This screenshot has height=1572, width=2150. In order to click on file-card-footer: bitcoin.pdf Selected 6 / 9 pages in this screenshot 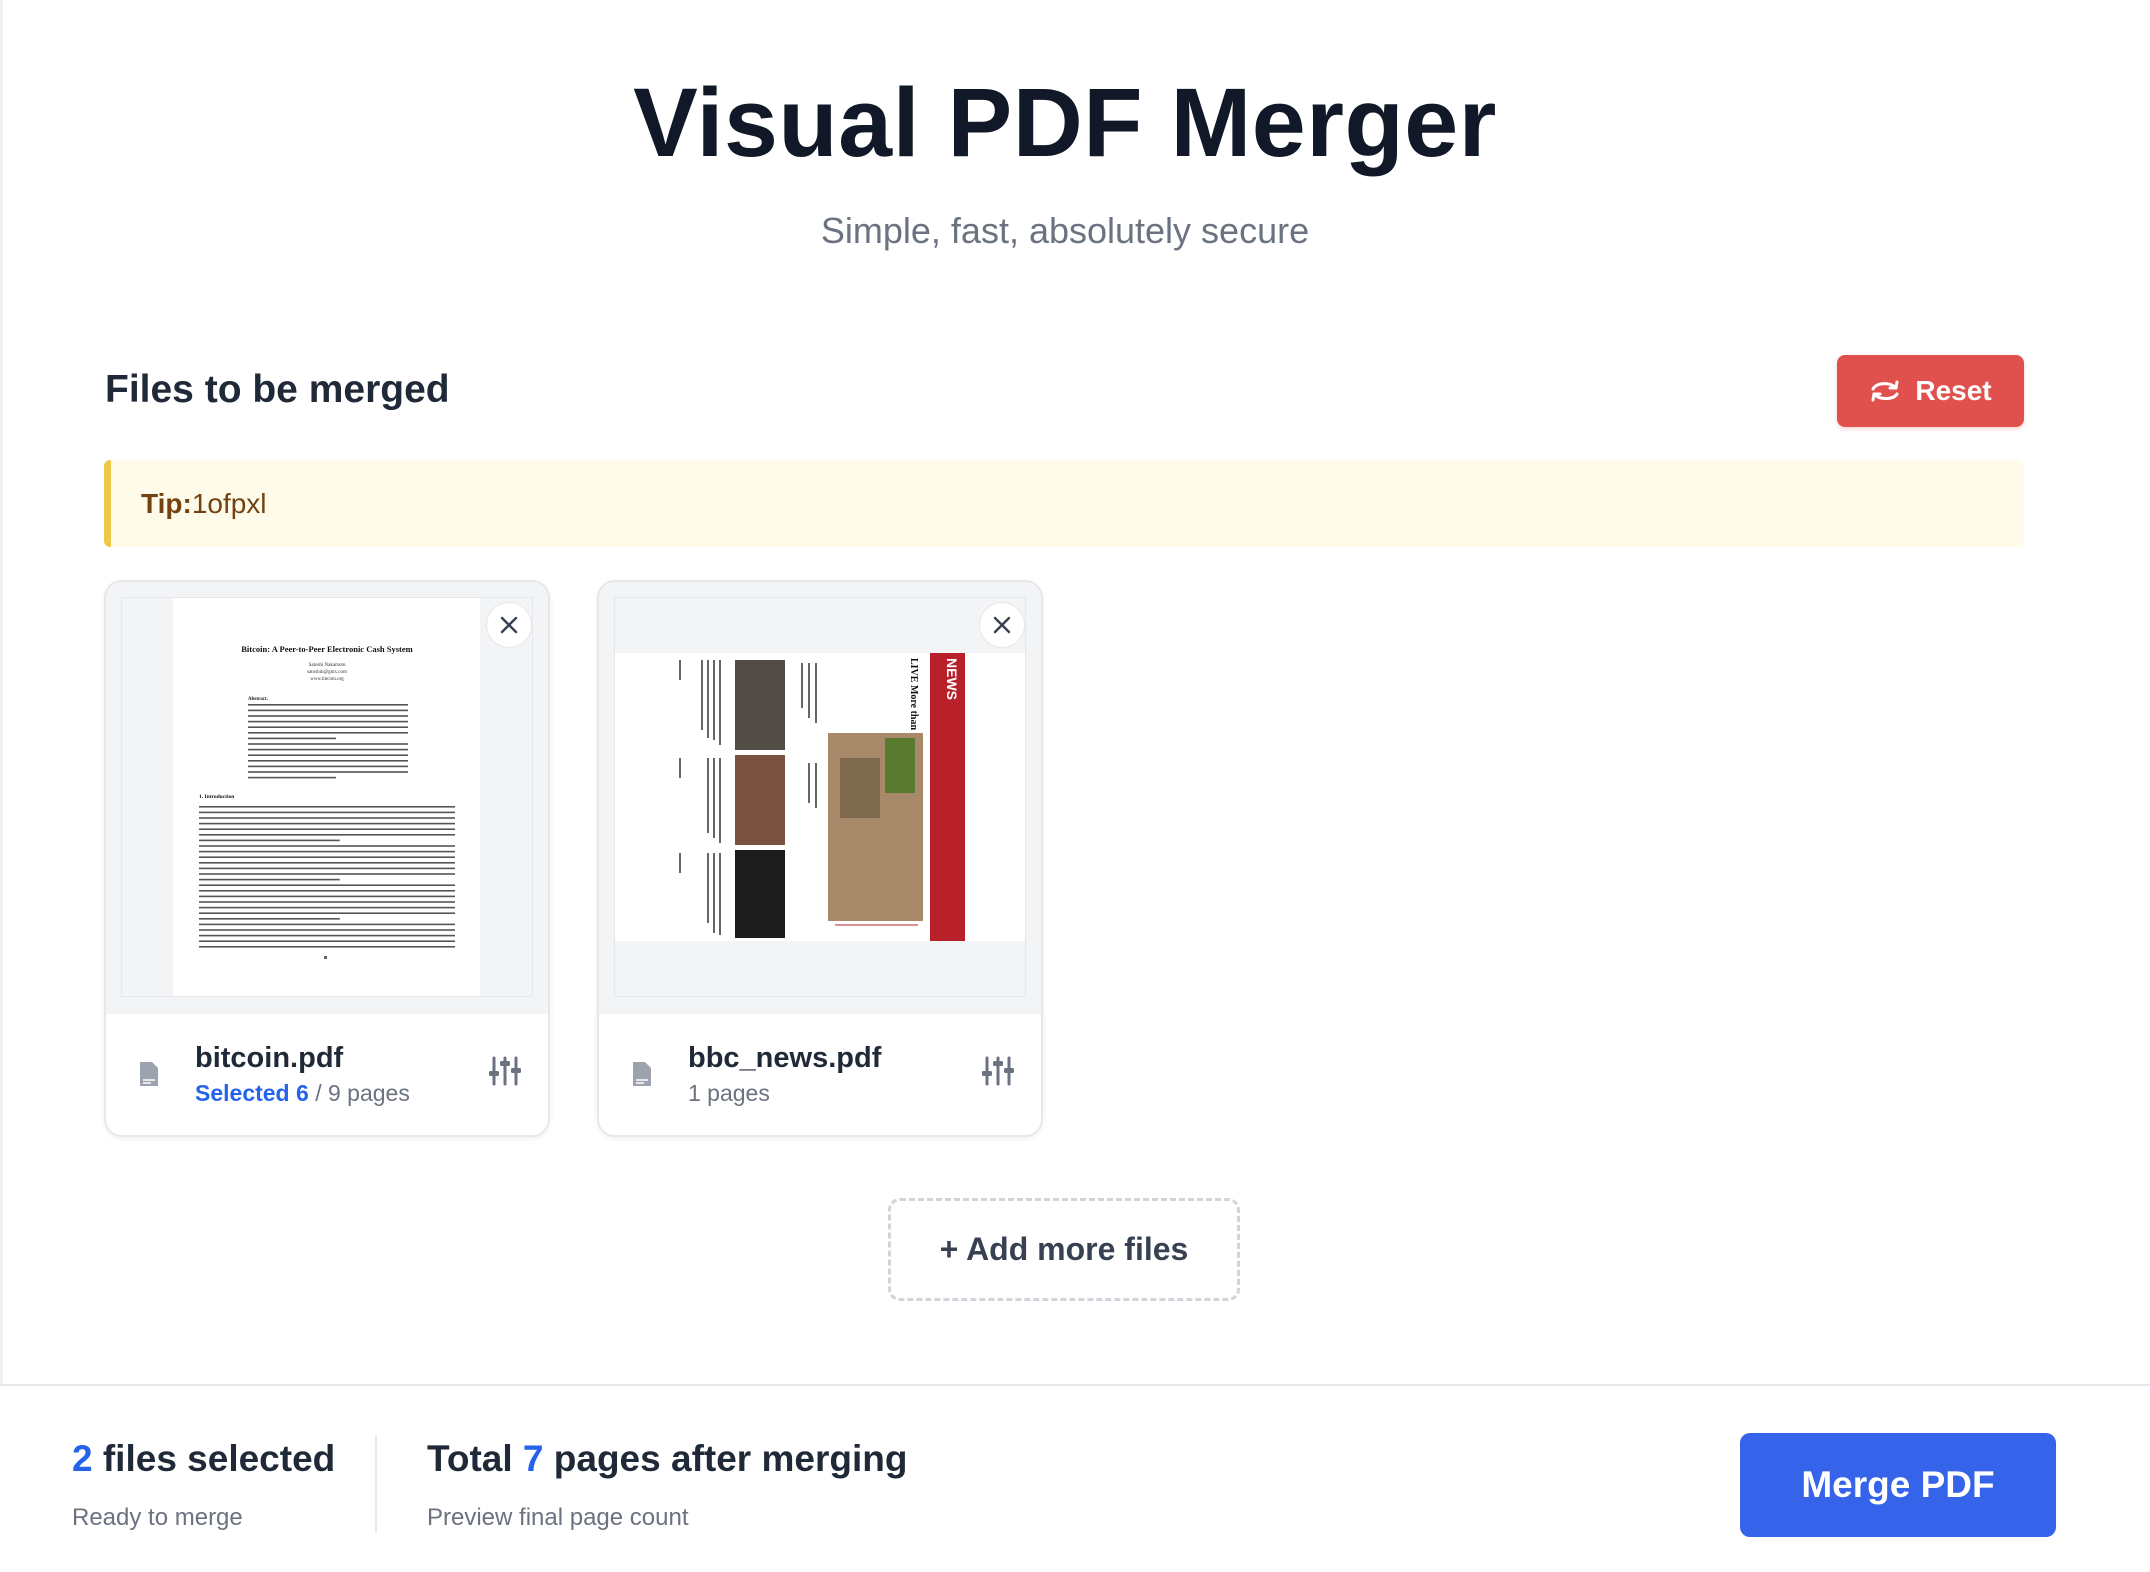, I will do `click(327, 1074)`.